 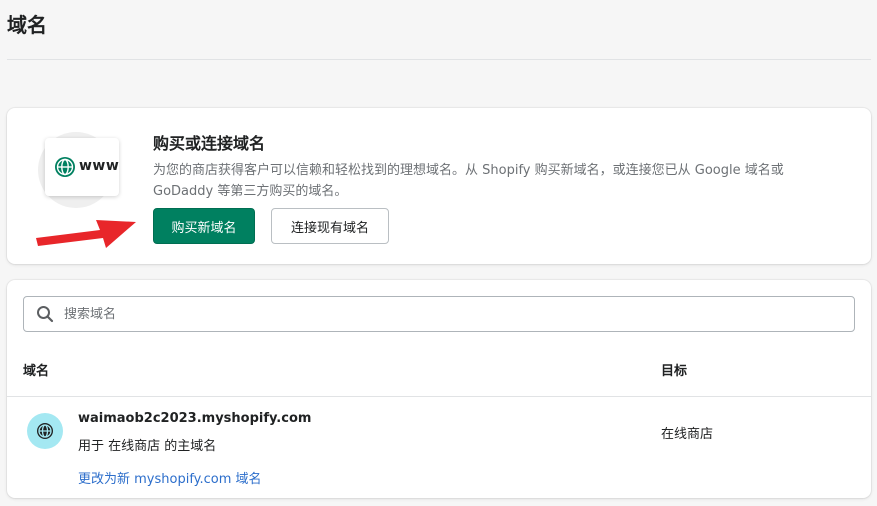 I want to click on search-box, so click(x=439, y=314).